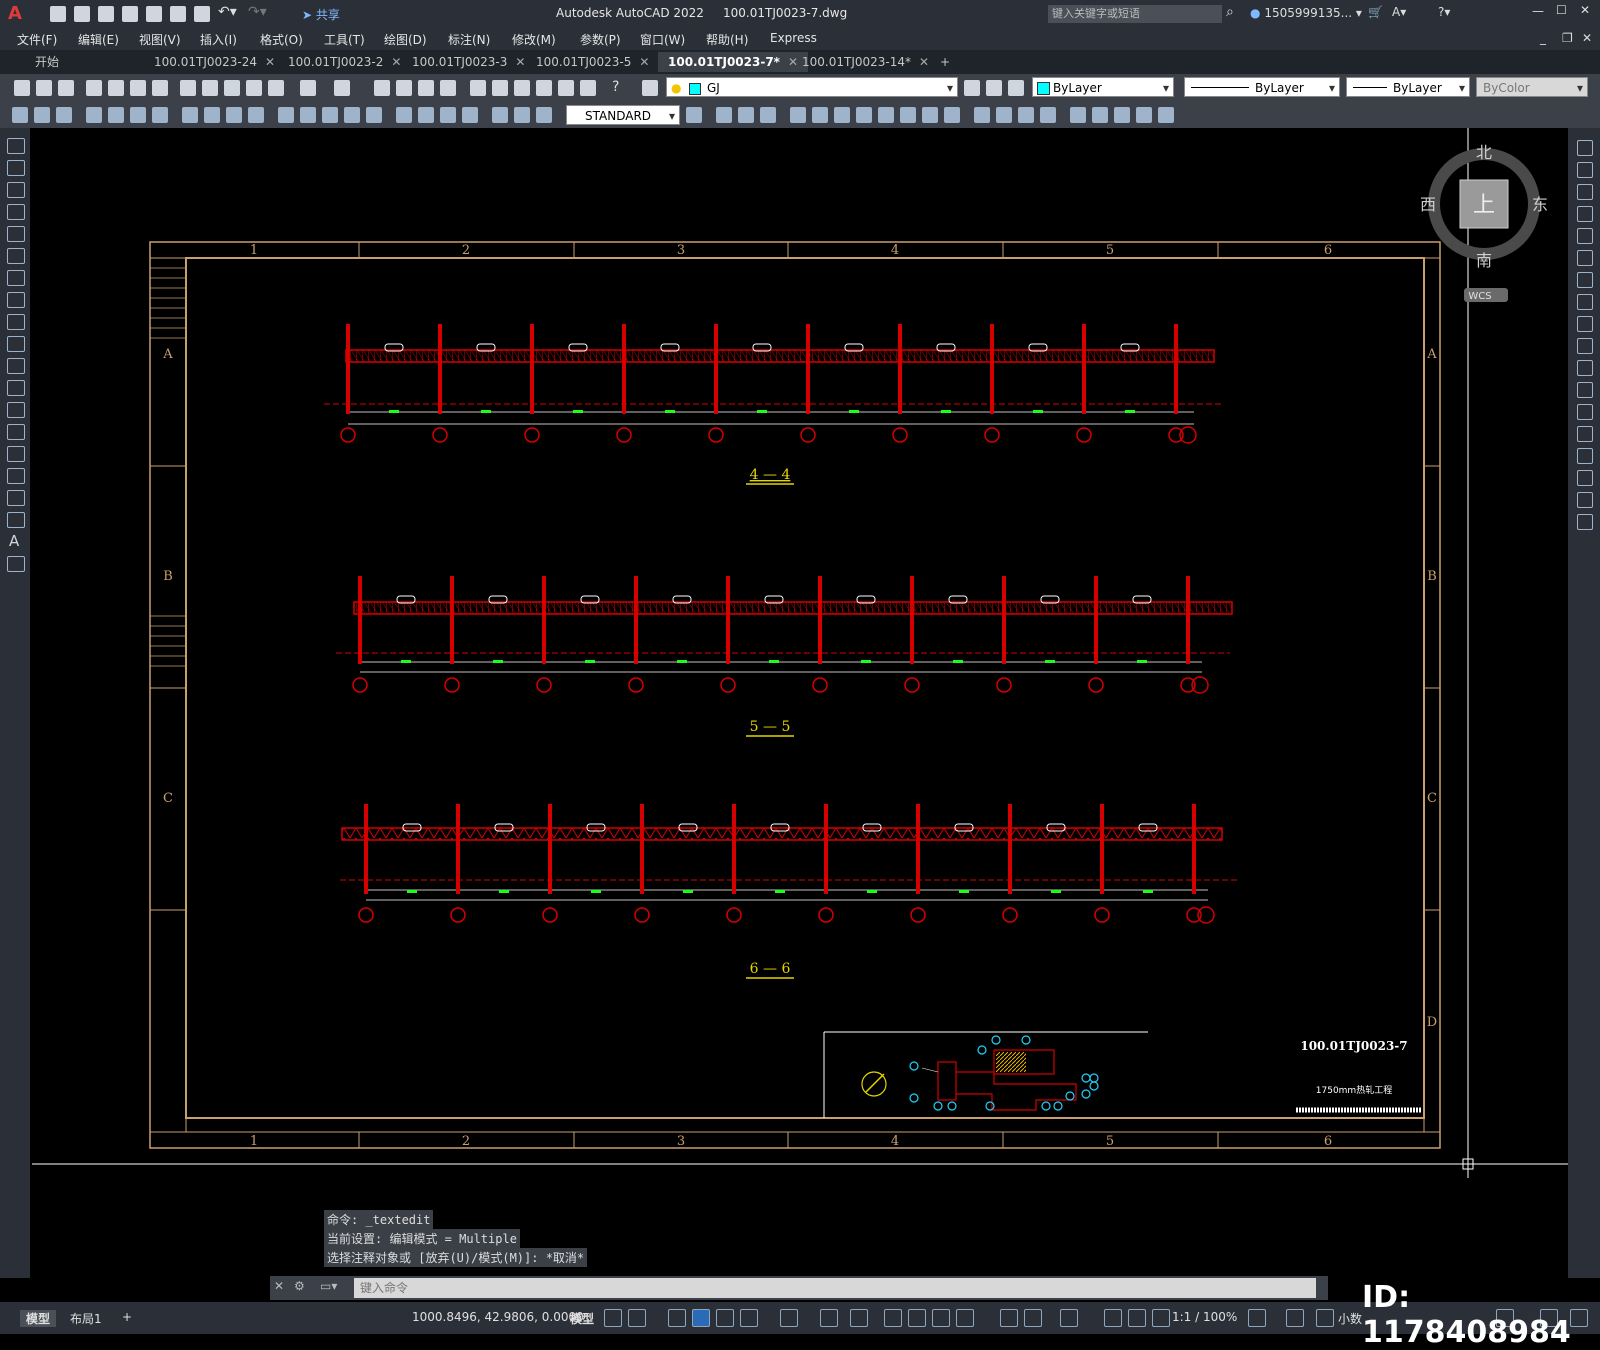 This screenshot has width=1600, height=1350. Describe the element at coordinates (1399, 12) in the screenshot. I see `account-menu-icon: A▾` at that location.